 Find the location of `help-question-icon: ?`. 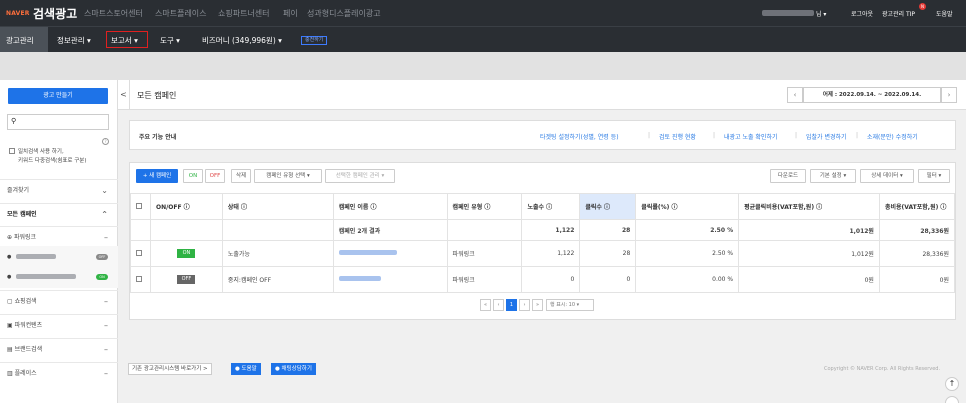

help-question-icon: ? is located at coordinates (105, 141).